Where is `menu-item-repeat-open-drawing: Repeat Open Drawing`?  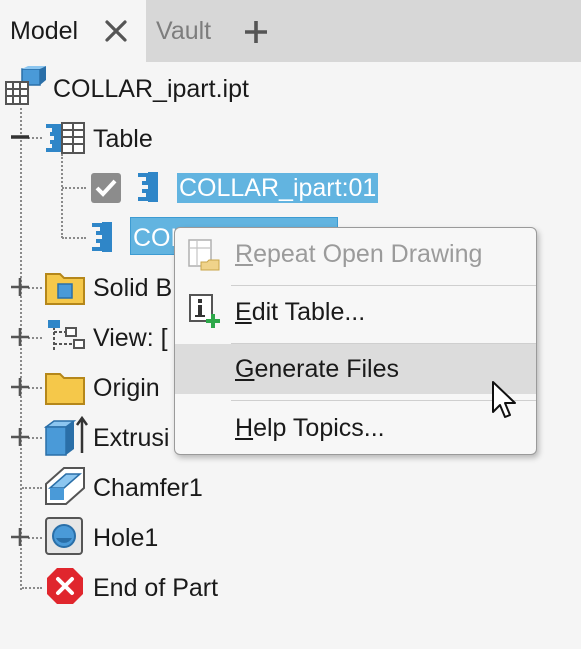
menu-item-repeat-open-drawing: Repeat Open Drawing is located at coordinates (355, 254).